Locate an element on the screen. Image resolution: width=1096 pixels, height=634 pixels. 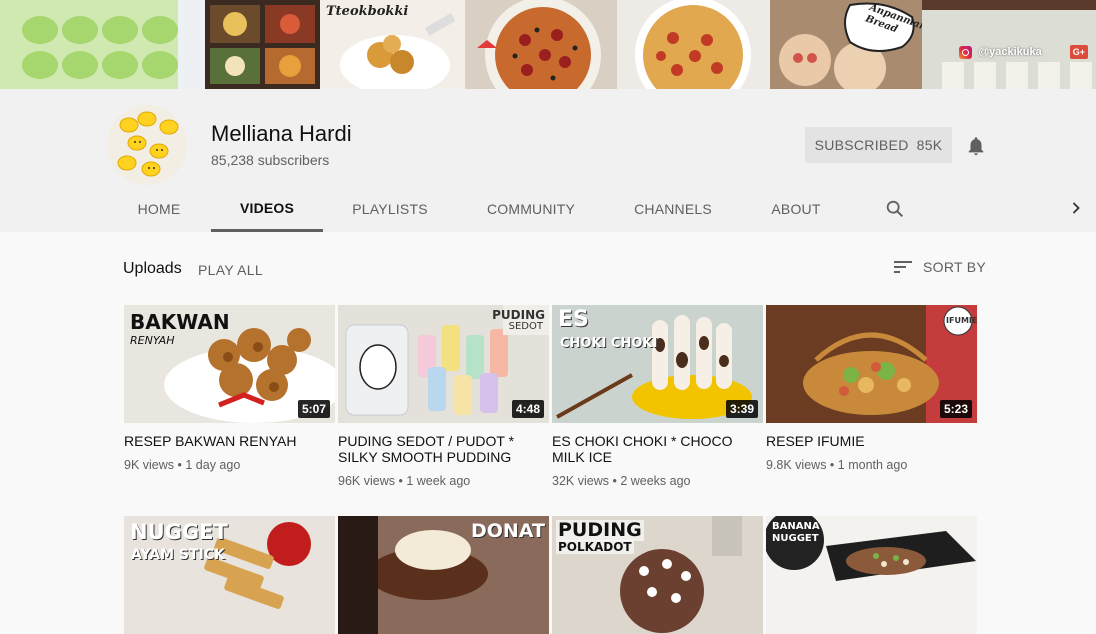
tab-community: COMMUNITY is located at coordinates (531, 209).